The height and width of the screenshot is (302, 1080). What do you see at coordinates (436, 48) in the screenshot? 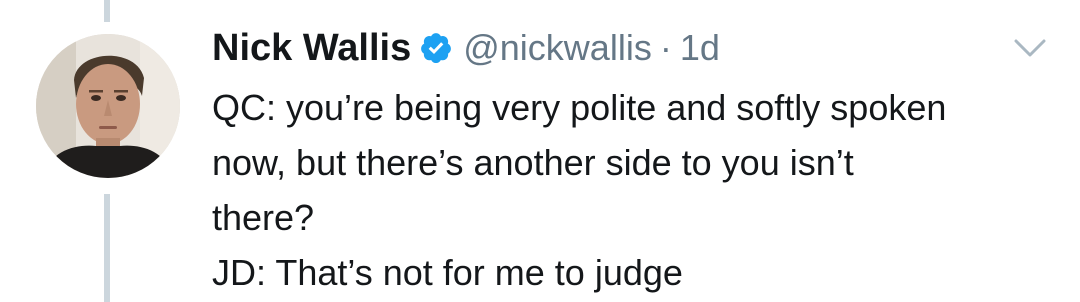
I see `verified-badge-icon` at bounding box center [436, 48].